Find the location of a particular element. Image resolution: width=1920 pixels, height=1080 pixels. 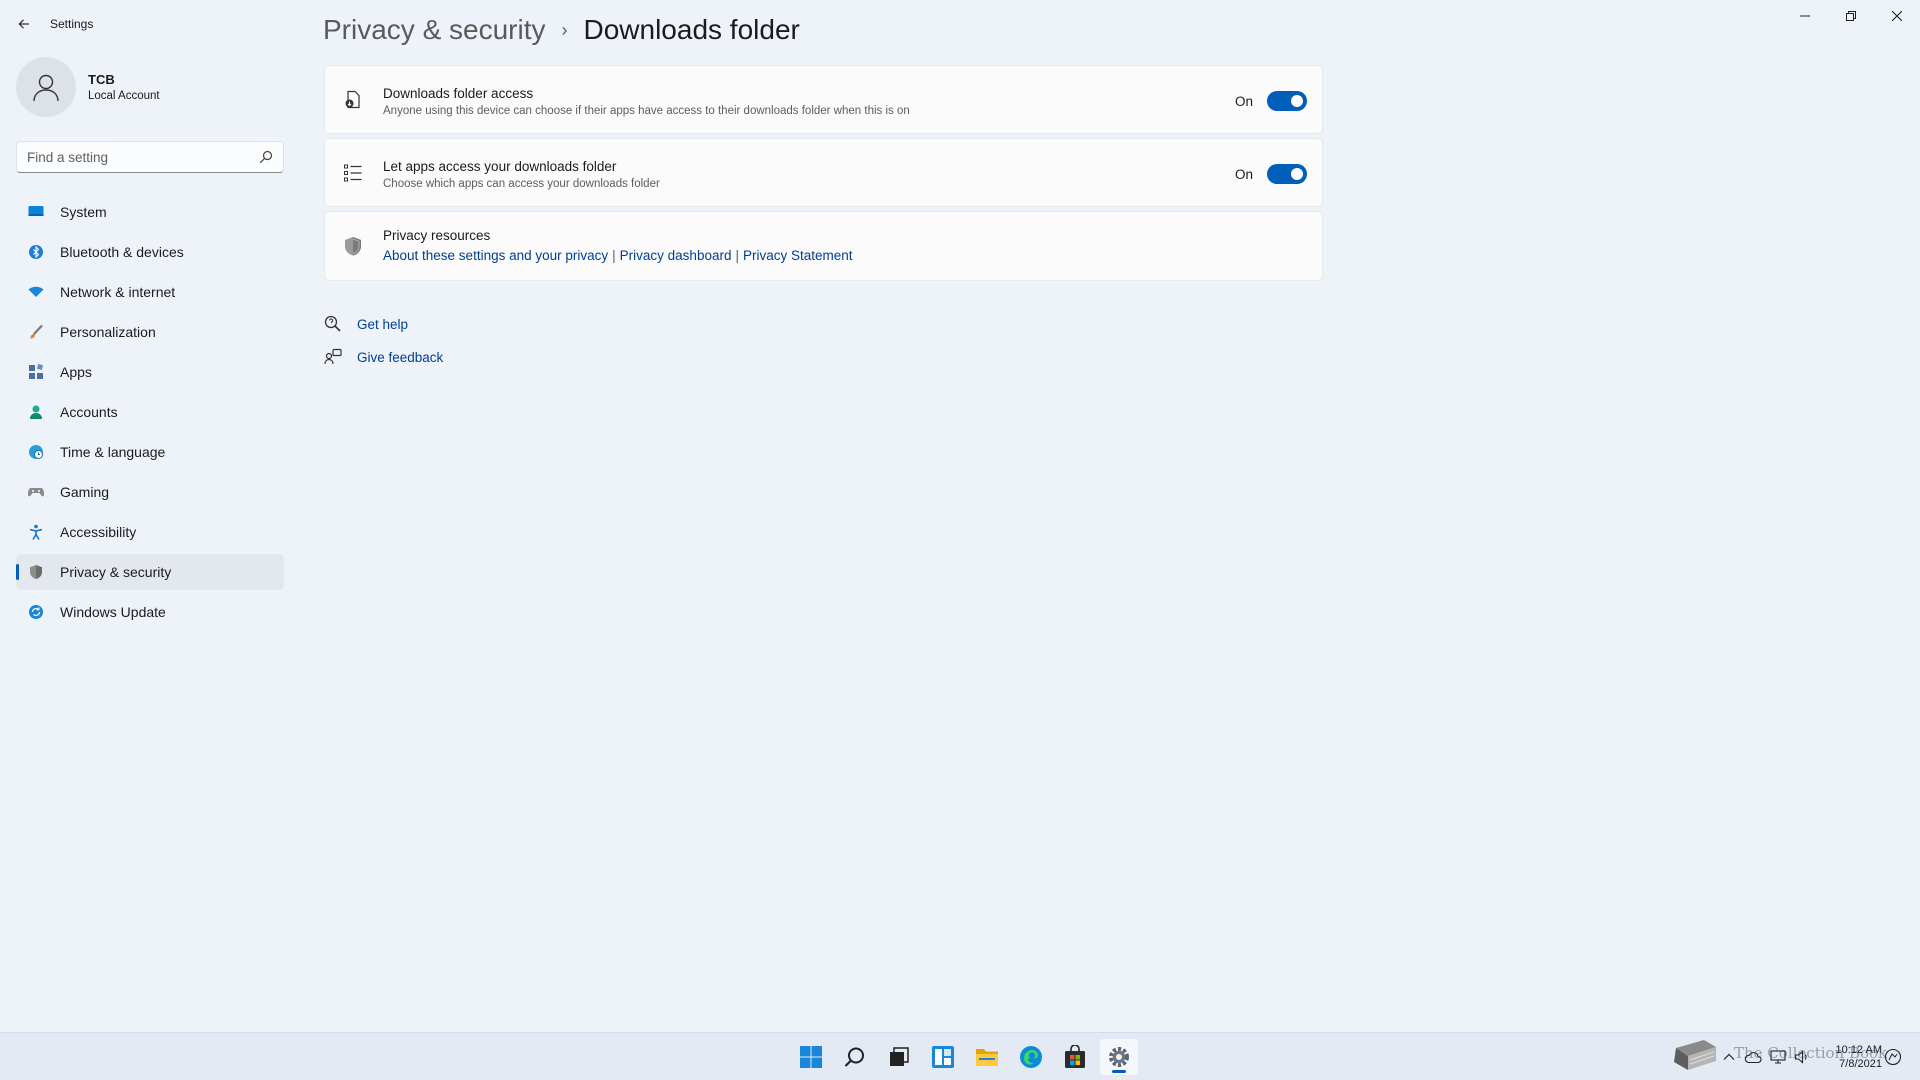

setting-title: Let apps access your downloads folder is located at coordinates (500, 166).